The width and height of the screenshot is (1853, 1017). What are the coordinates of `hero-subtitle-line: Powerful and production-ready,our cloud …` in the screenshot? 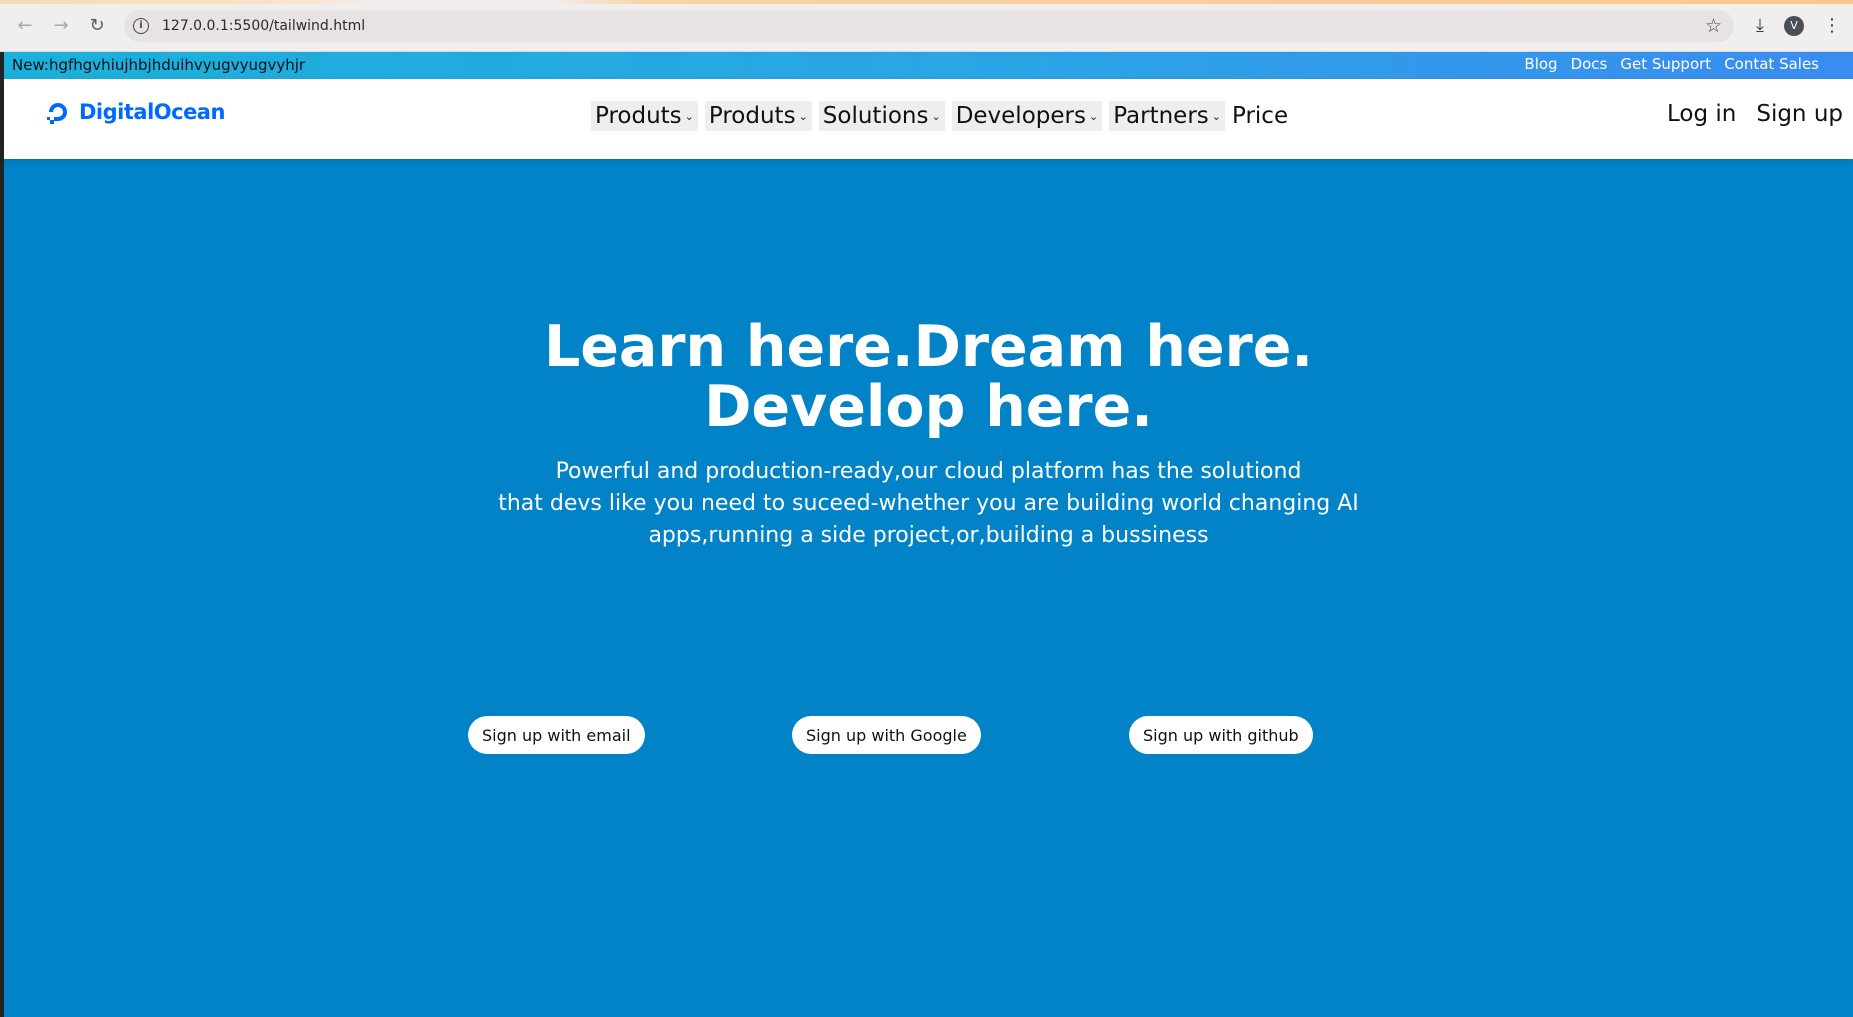 It's located at (928, 471).